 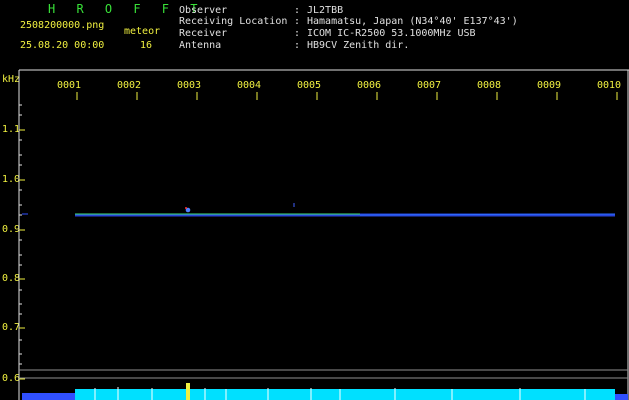 I want to click on meteor-echo, so click(x=240, y=208).